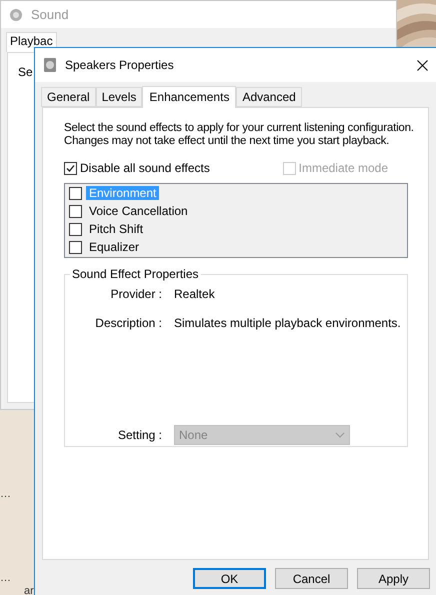 This screenshot has width=436, height=595. I want to click on dialog-button: Cancel, so click(311, 578).